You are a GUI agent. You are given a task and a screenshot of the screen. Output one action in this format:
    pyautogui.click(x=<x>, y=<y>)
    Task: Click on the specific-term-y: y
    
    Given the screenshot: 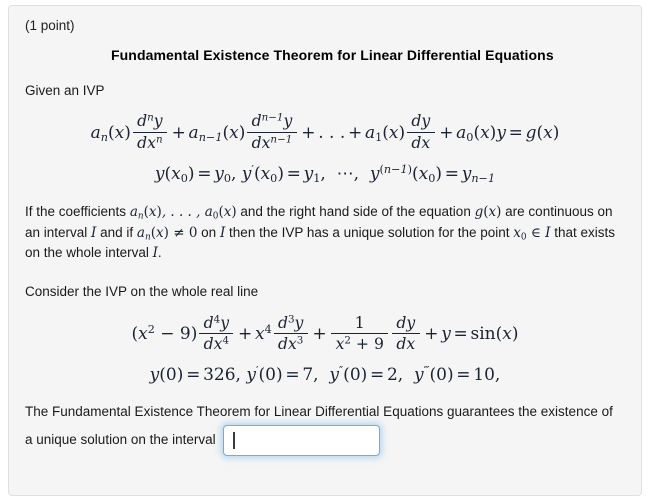 What is the action you would take?
    pyautogui.click(x=446, y=333)
    